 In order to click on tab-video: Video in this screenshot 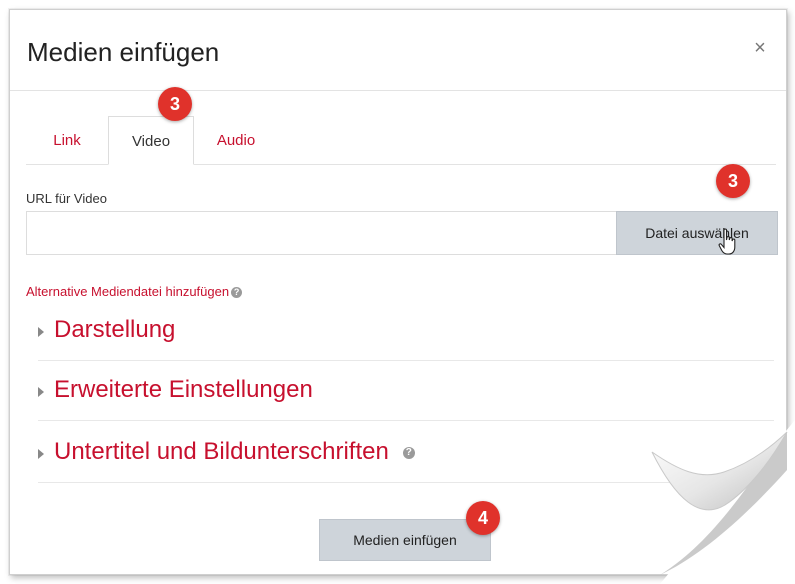, I will do `click(151, 140)`.